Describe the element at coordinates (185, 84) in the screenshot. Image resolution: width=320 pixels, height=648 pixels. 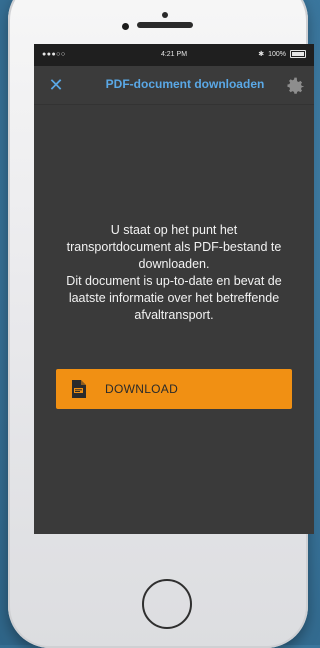
I see `page-title: PDF-document downloaden` at that location.